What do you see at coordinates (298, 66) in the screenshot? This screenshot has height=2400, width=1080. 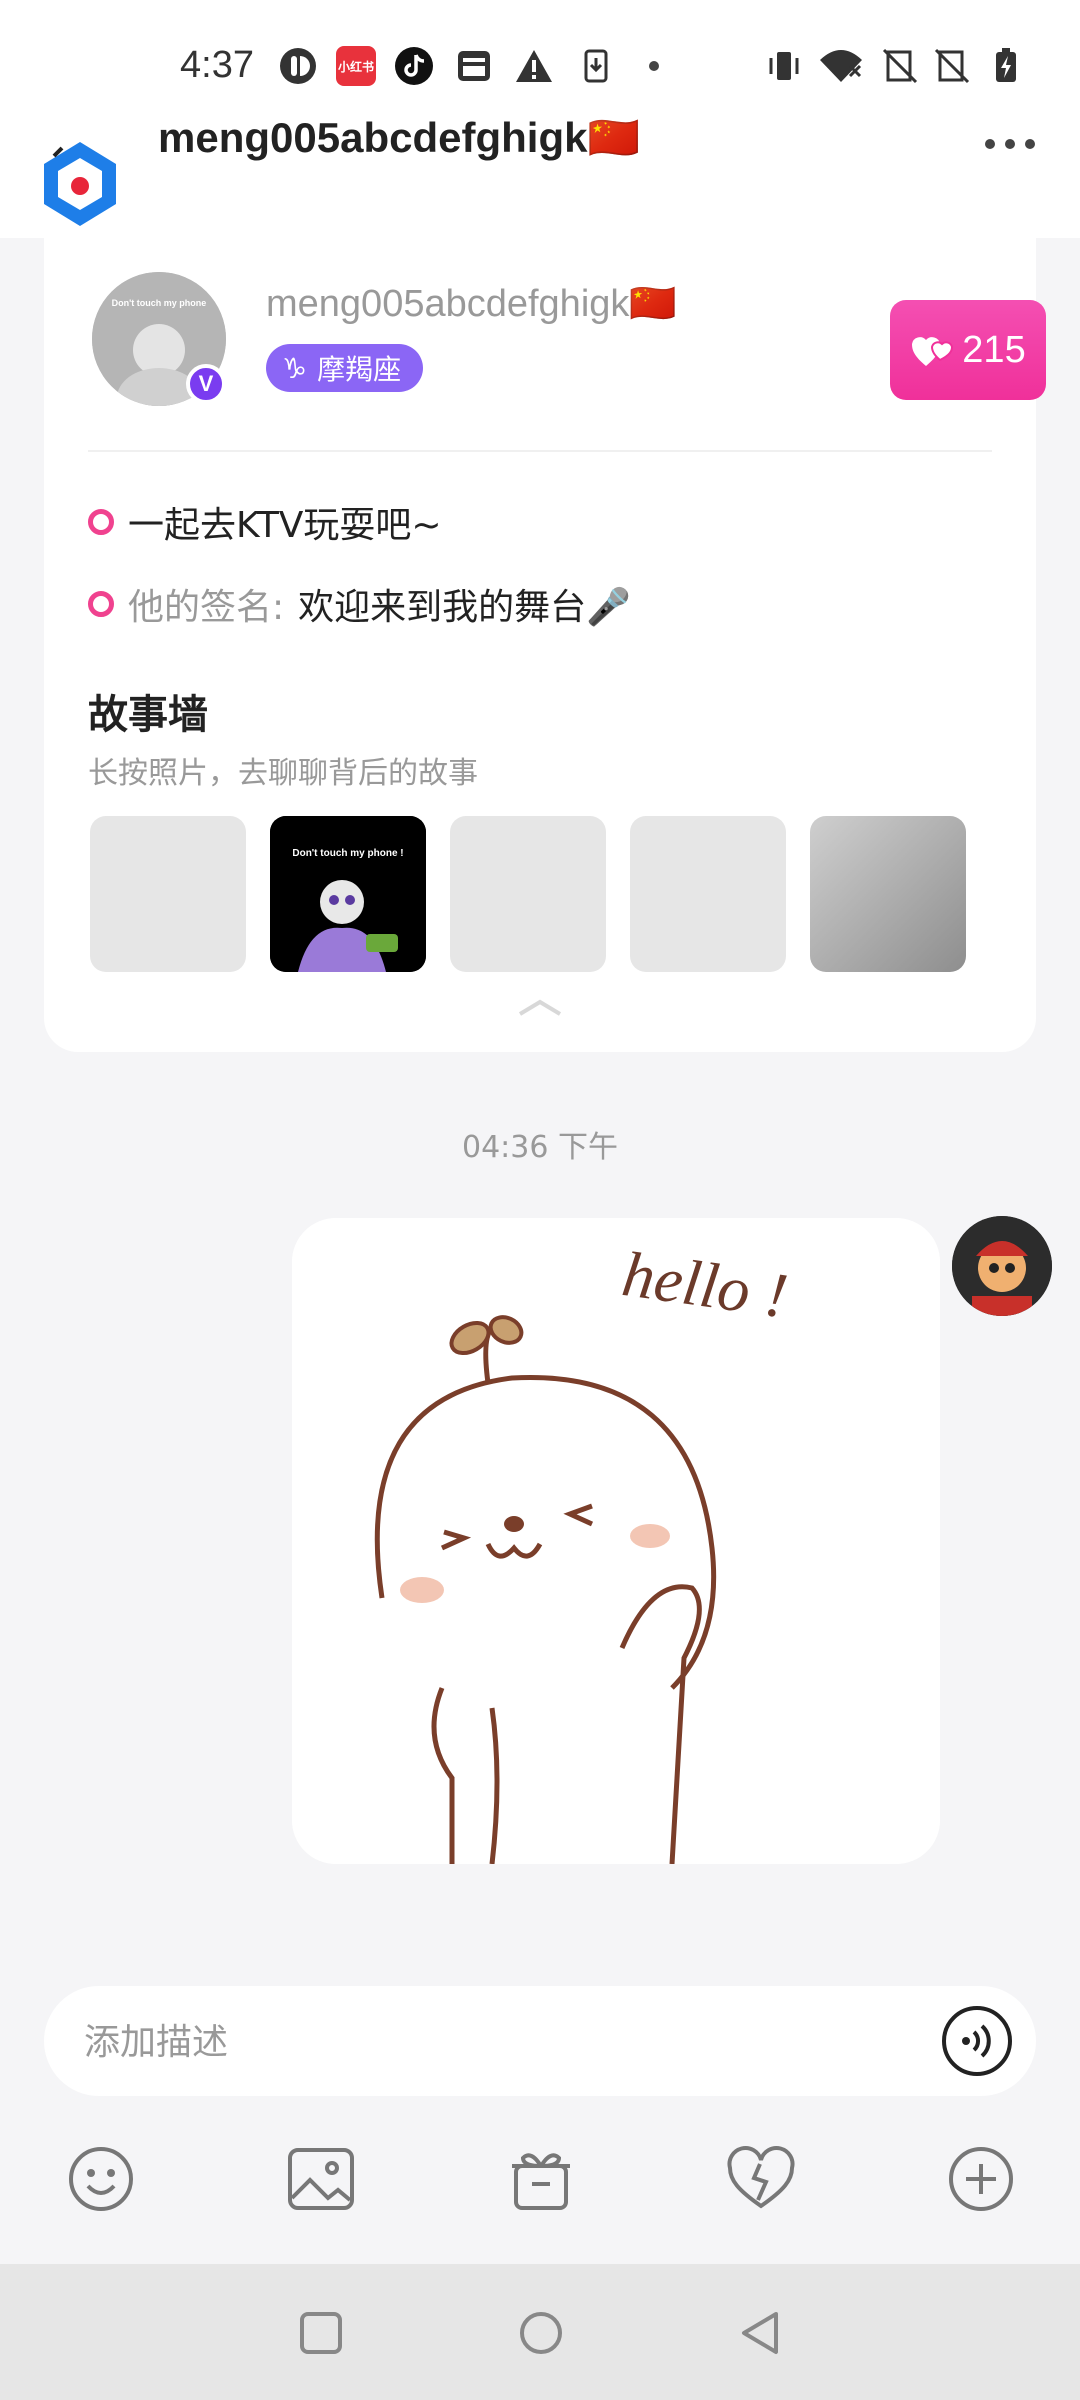 I see `app-notification-icon` at bounding box center [298, 66].